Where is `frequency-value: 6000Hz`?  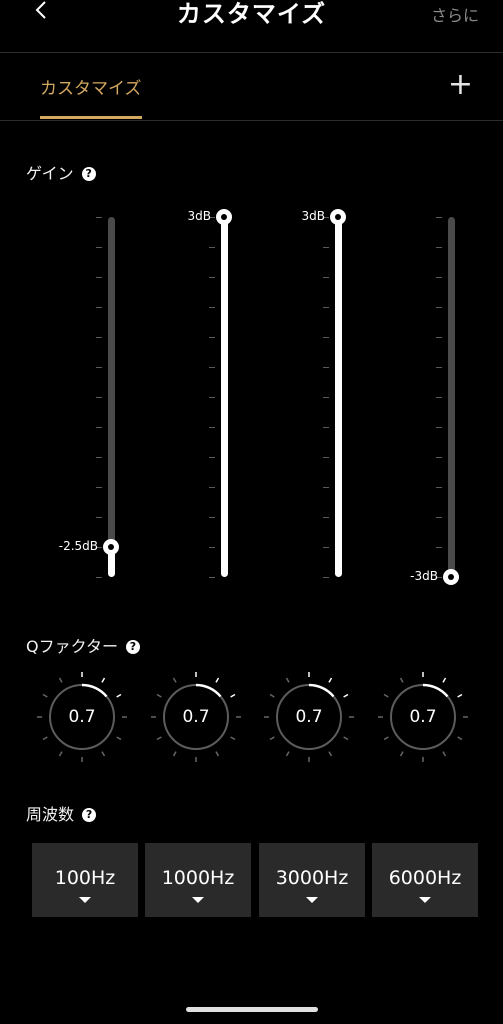
frequency-value: 6000Hz is located at coordinates (425, 878).